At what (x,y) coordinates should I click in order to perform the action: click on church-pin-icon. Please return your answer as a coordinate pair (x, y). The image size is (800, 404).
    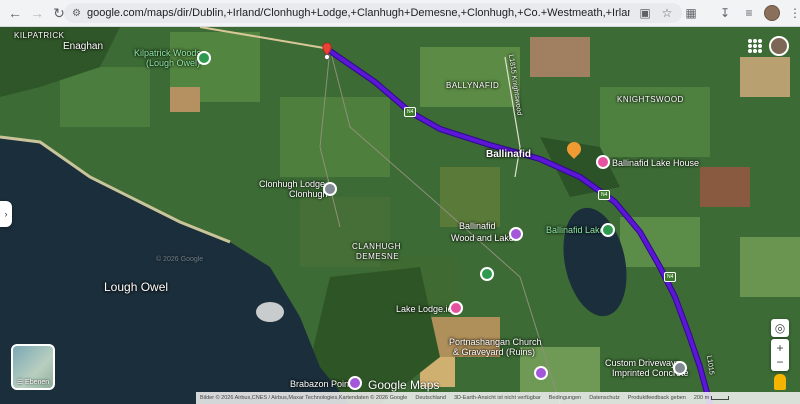
    Looking at the image, I should click on (541, 373).